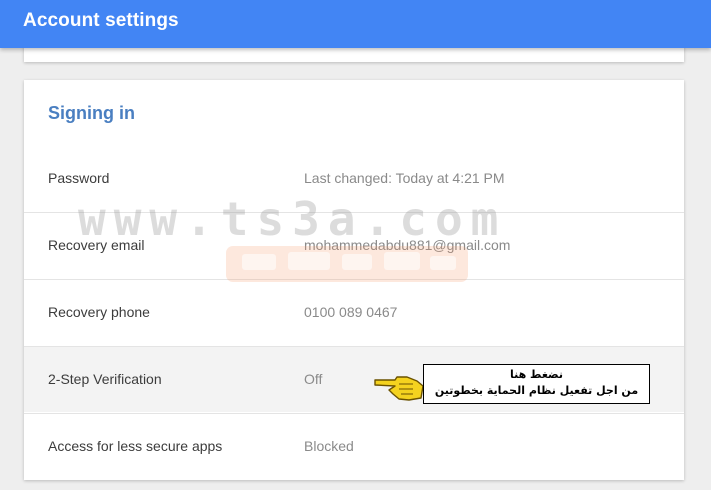 This screenshot has height=490, width=711. Describe the element at coordinates (135, 446) in the screenshot. I see `less-secure-apps-label: Access for less secure apps` at that location.